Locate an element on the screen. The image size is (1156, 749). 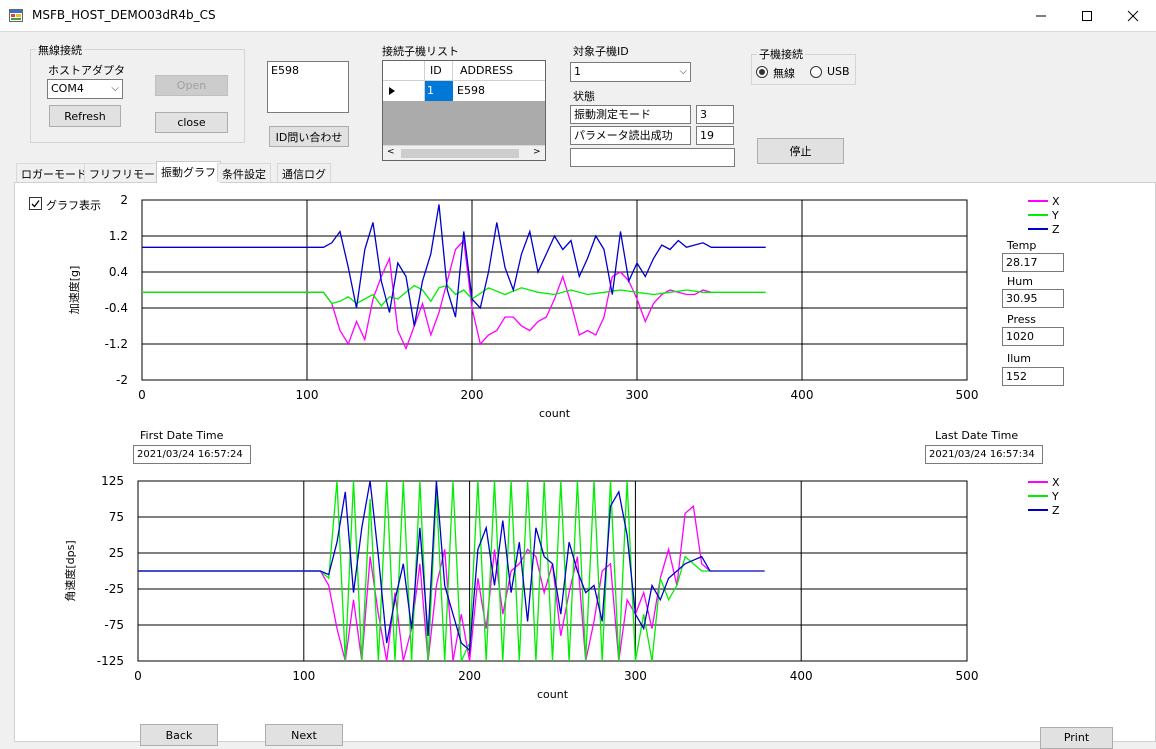
accel-ylabel: 加速度[g] is located at coordinates (74, 290).